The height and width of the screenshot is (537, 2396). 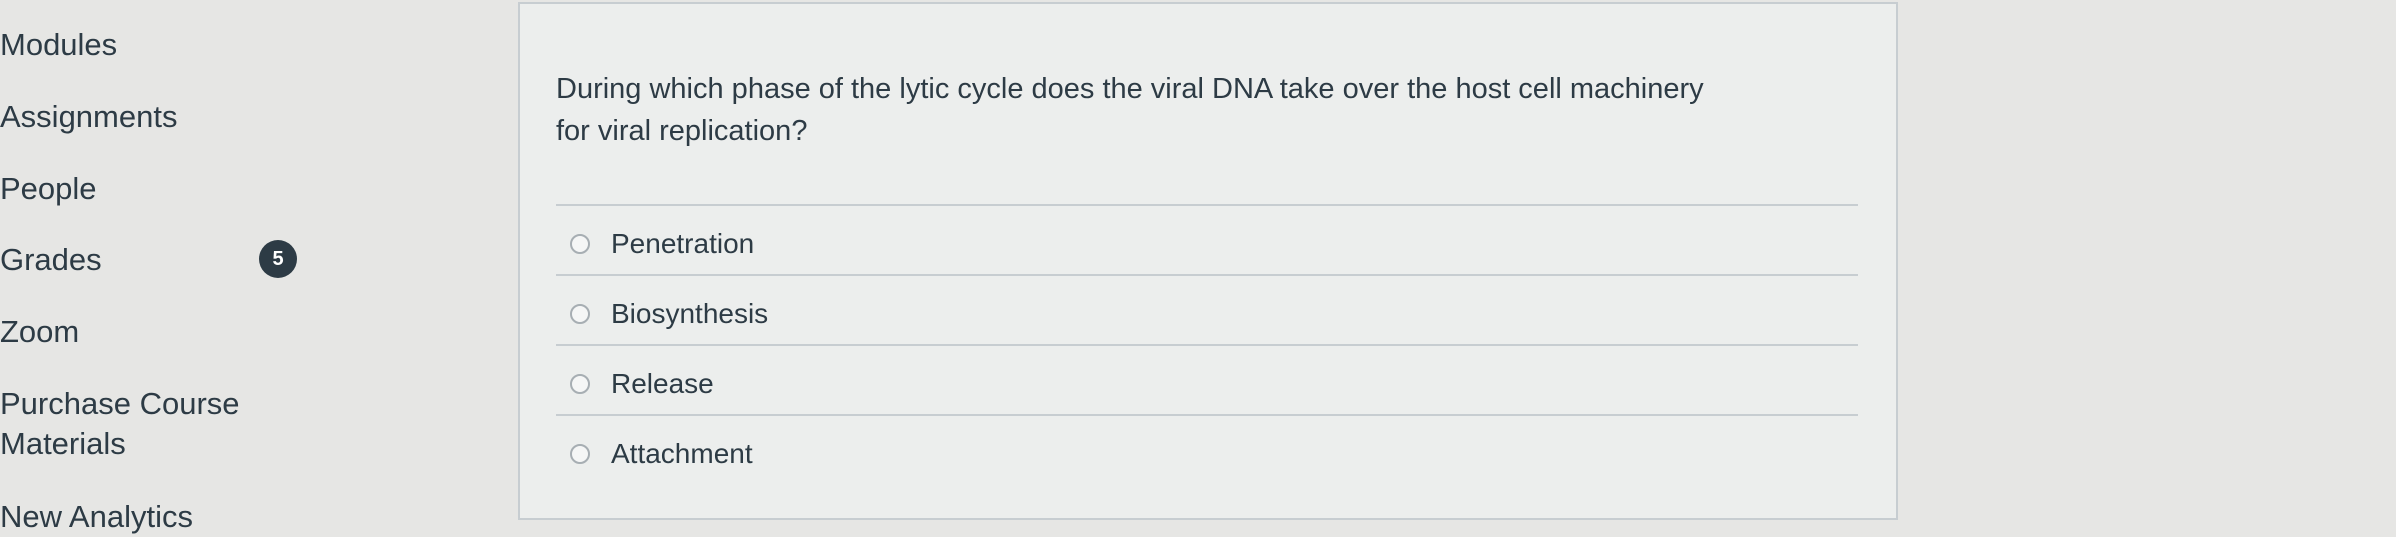 What do you see at coordinates (51, 260) in the screenshot?
I see `nav-item-grades: Grades` at bounding box center [51, 260].